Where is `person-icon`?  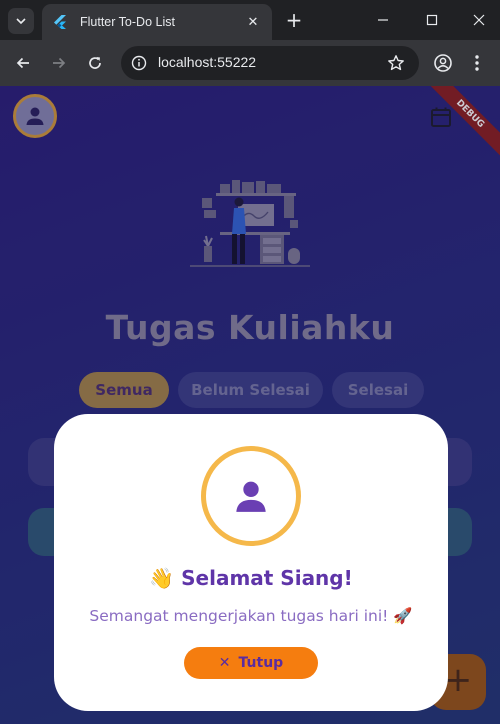
person-icon is located at coordinates (251, 496).